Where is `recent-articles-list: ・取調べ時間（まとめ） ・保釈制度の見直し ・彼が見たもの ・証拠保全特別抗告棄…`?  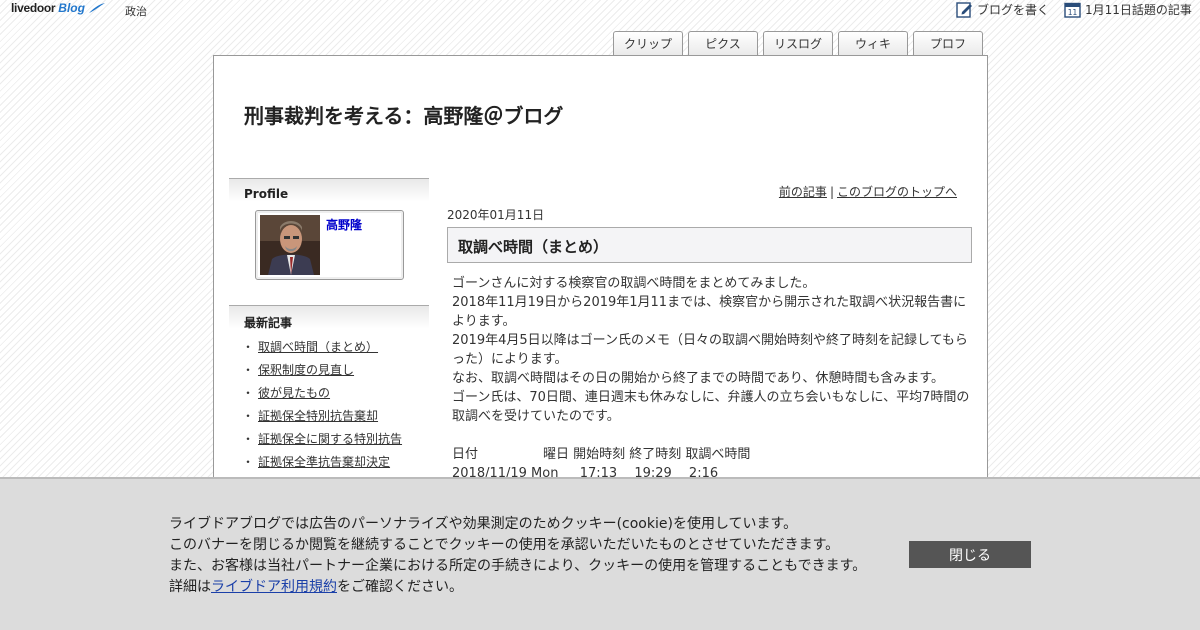
recent-articles-list: ・取調べ時間（まとめ） ・保釈制度の見直し ・彼が見たもの ・証拠保全特別抗告棄… is located at coordinates (322, 407).